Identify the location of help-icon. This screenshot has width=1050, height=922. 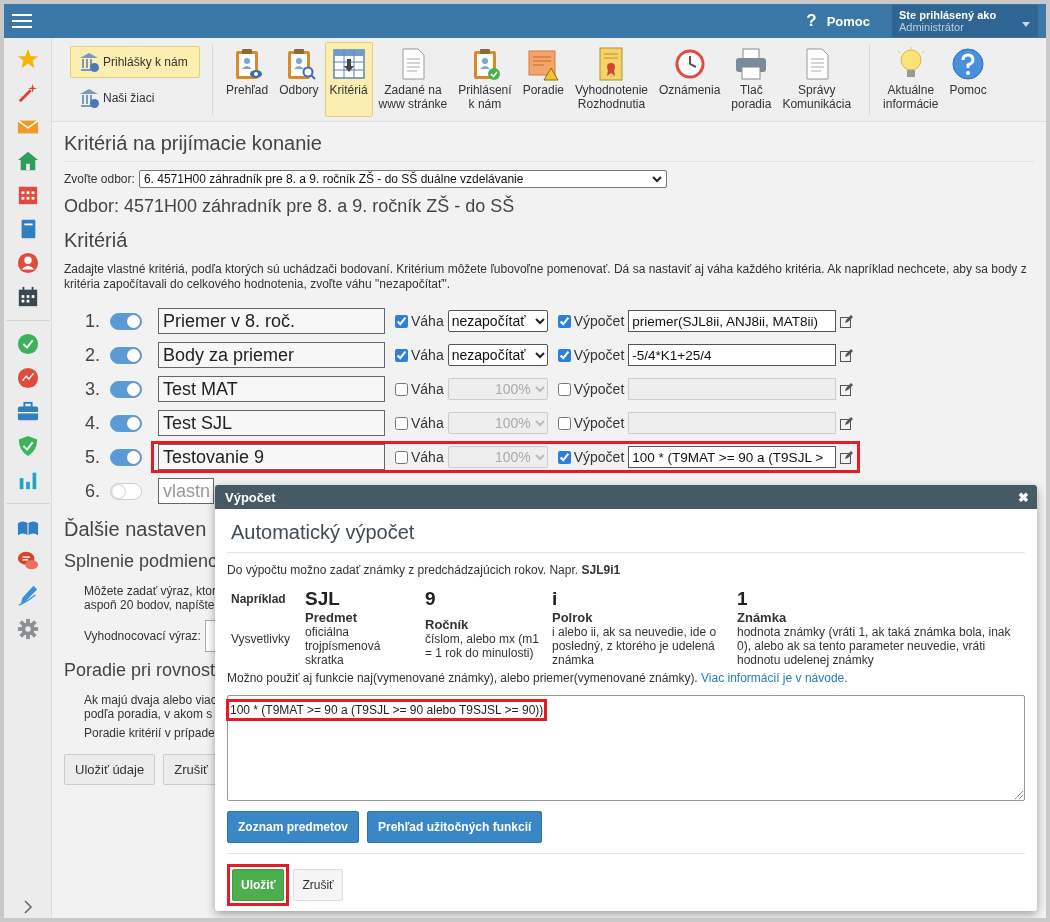
(968, 64).